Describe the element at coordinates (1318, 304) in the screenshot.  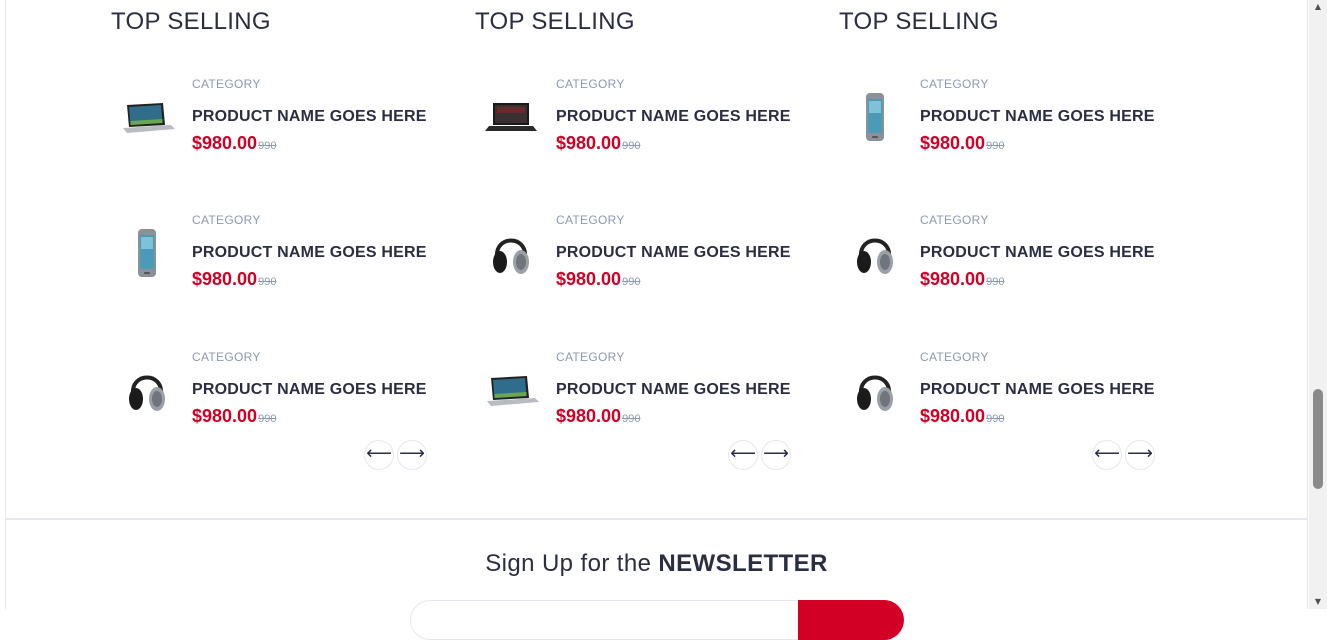
I see `vertical-scrollbar: ▲ ▼` at that location.